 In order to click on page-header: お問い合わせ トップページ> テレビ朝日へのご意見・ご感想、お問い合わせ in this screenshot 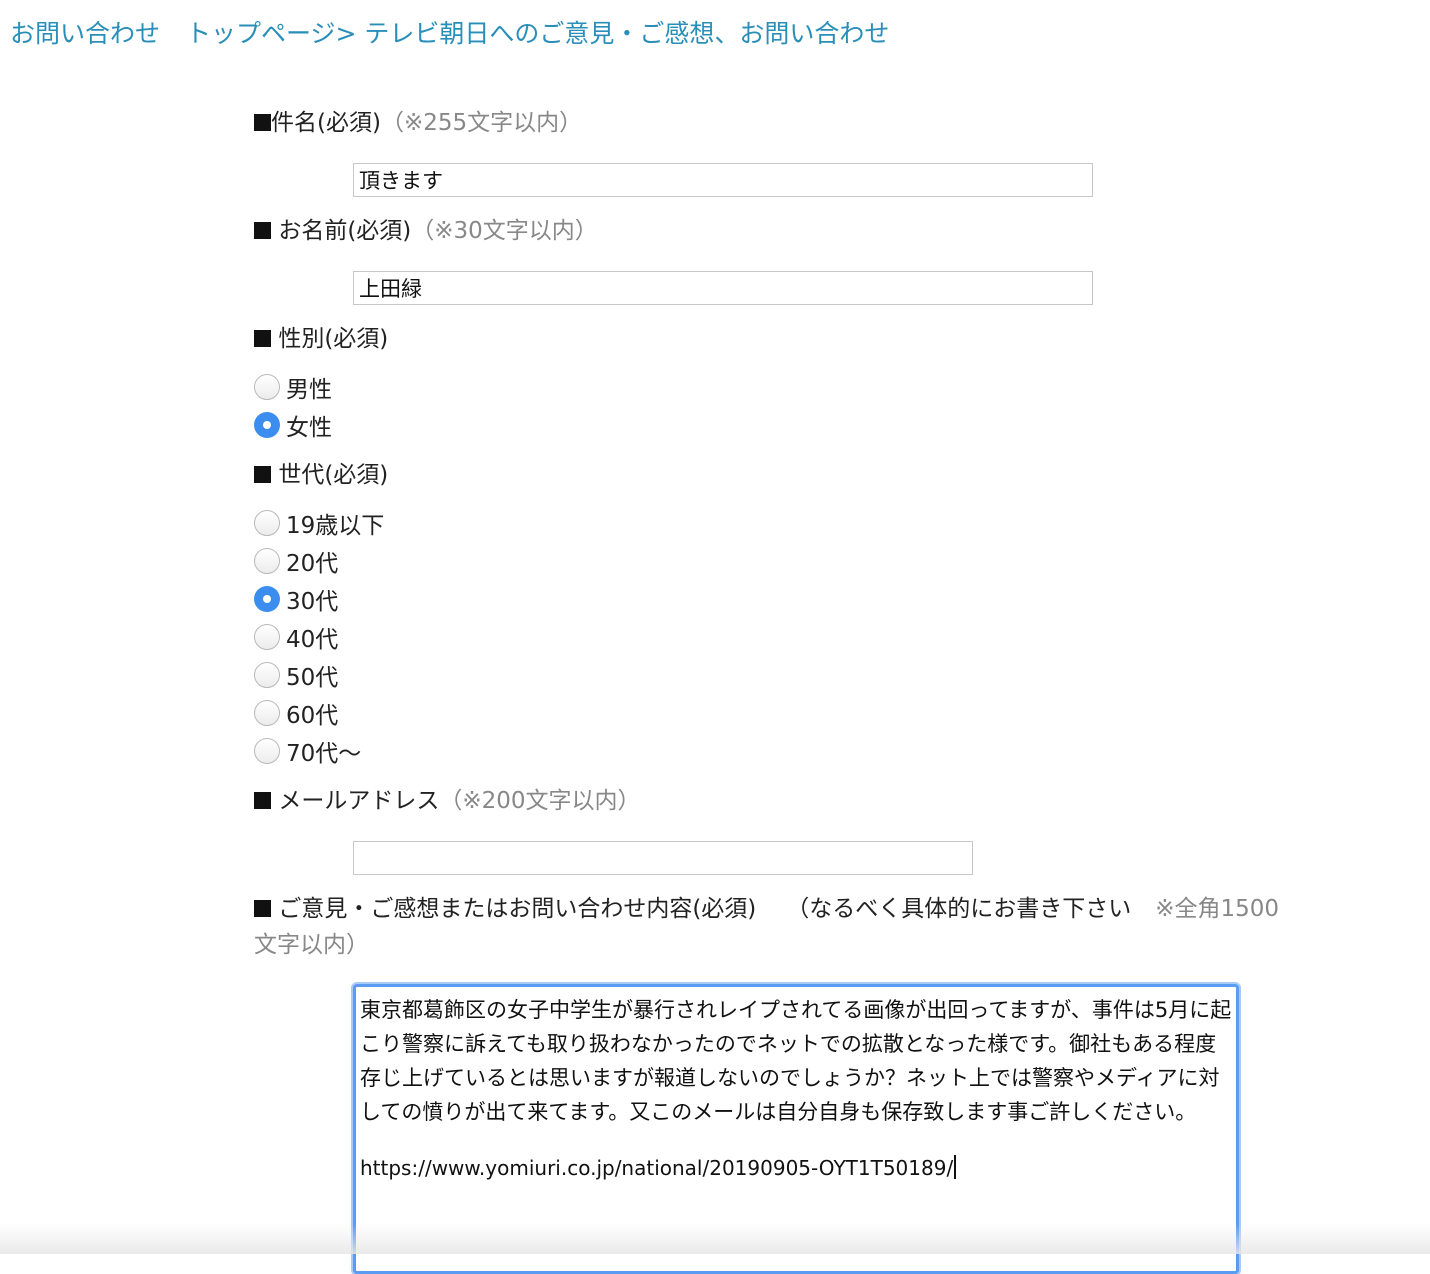, I will do `click(449, 34)`.